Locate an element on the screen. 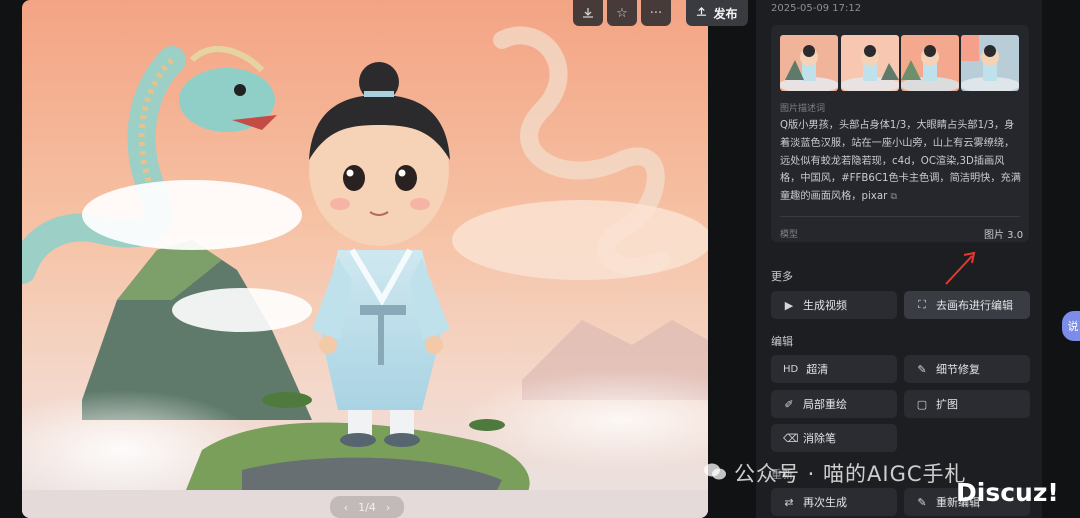  star-icon: ☆ is located at coordinates (622, 13).